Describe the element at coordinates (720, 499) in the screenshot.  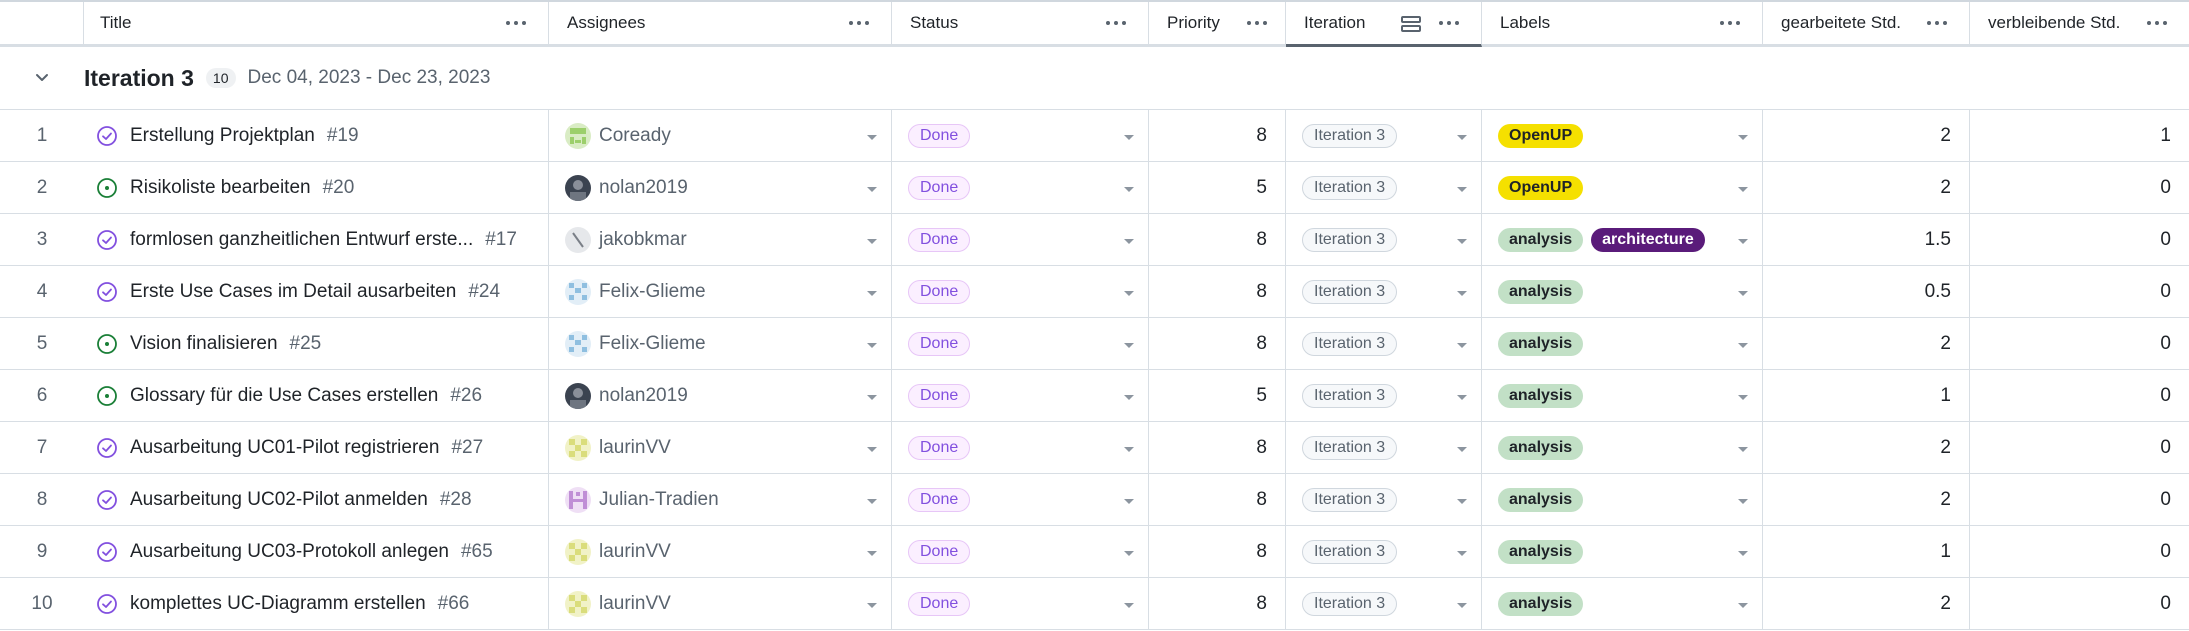
I see `assignee-cell: Julian-Tradien` at that location.